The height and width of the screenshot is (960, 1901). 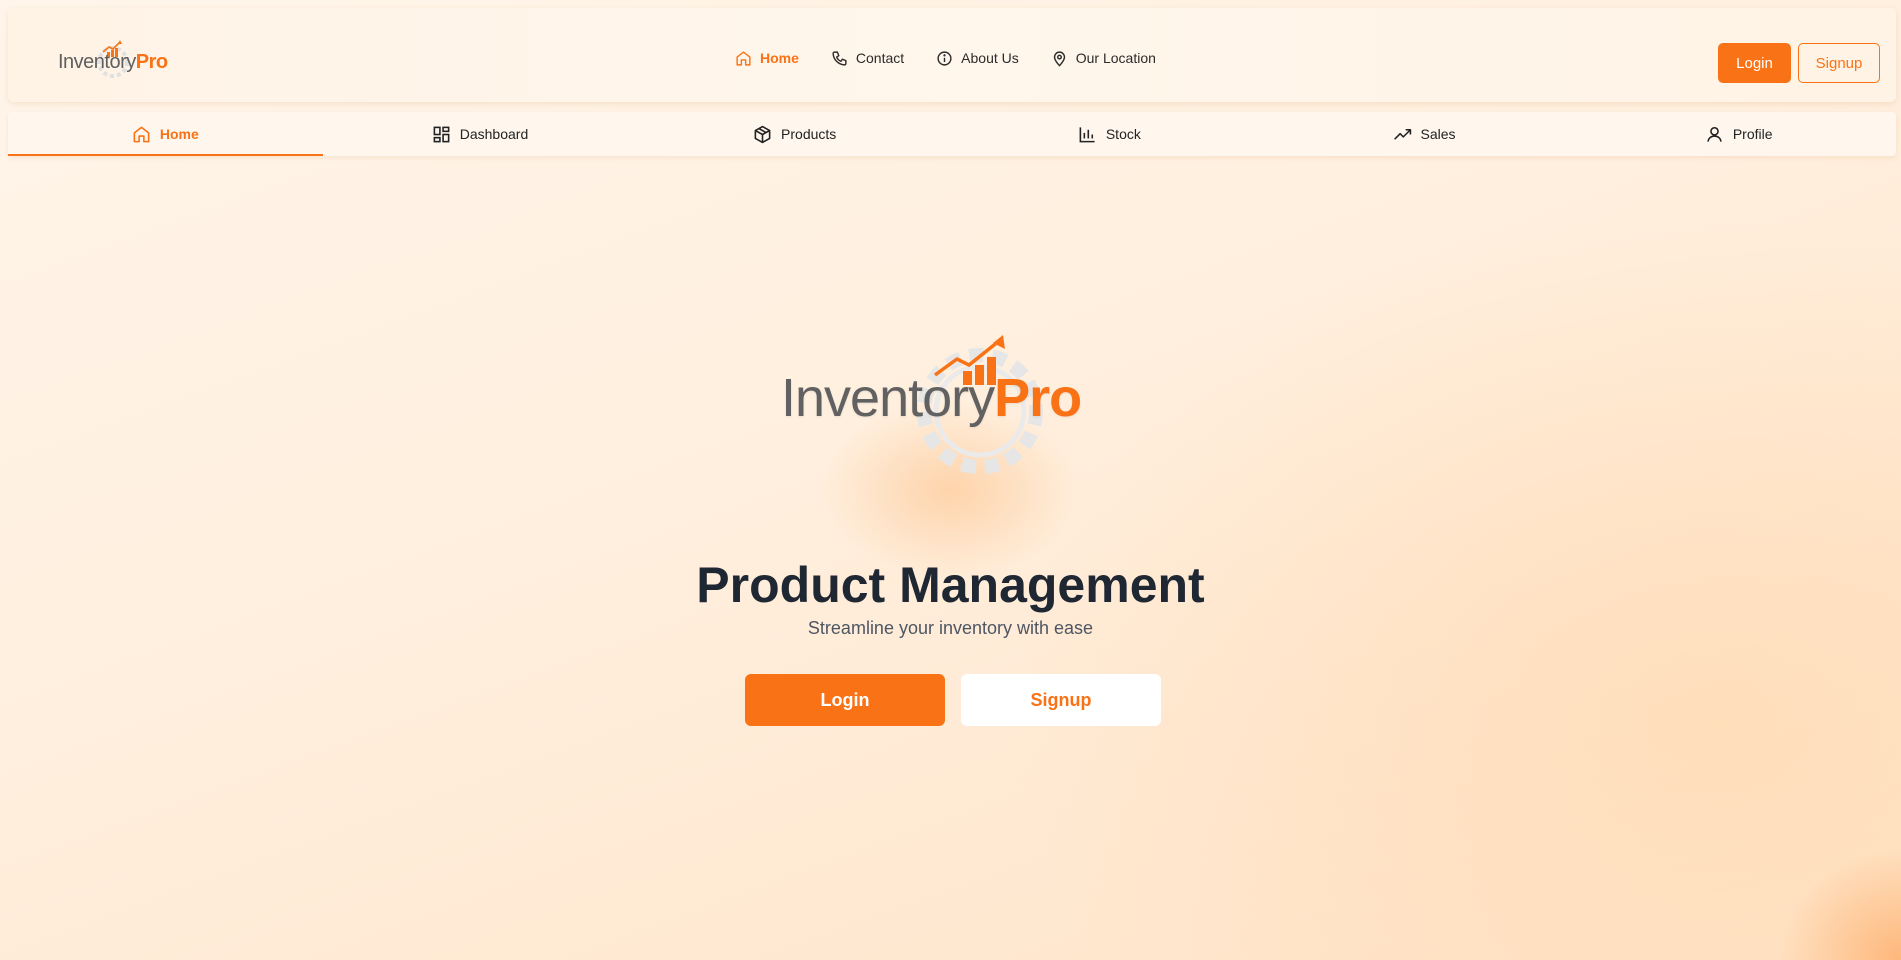 What do you see at coordinates (1087, 134) in the screenshot?
I see `bar-chart-icon` at bounding box center [1087, 134].